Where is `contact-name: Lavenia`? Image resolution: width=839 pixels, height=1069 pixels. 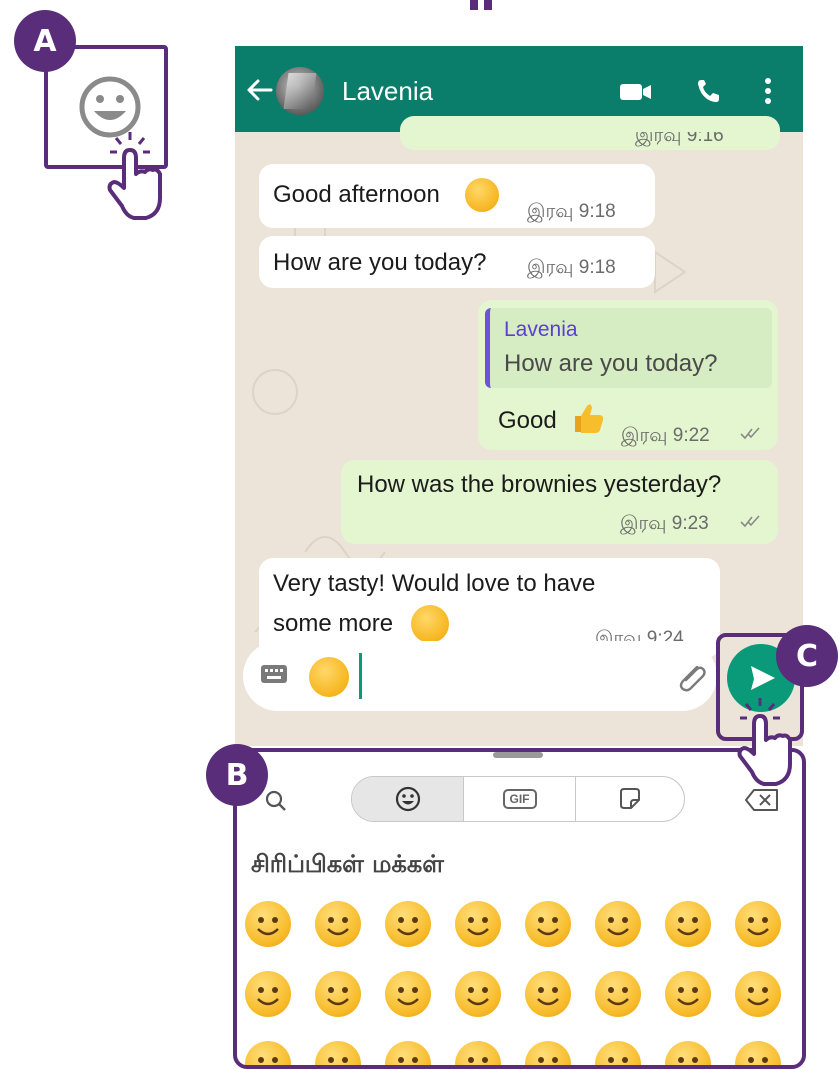
contact-name: Lavenia is located at coordinates (387, 91).